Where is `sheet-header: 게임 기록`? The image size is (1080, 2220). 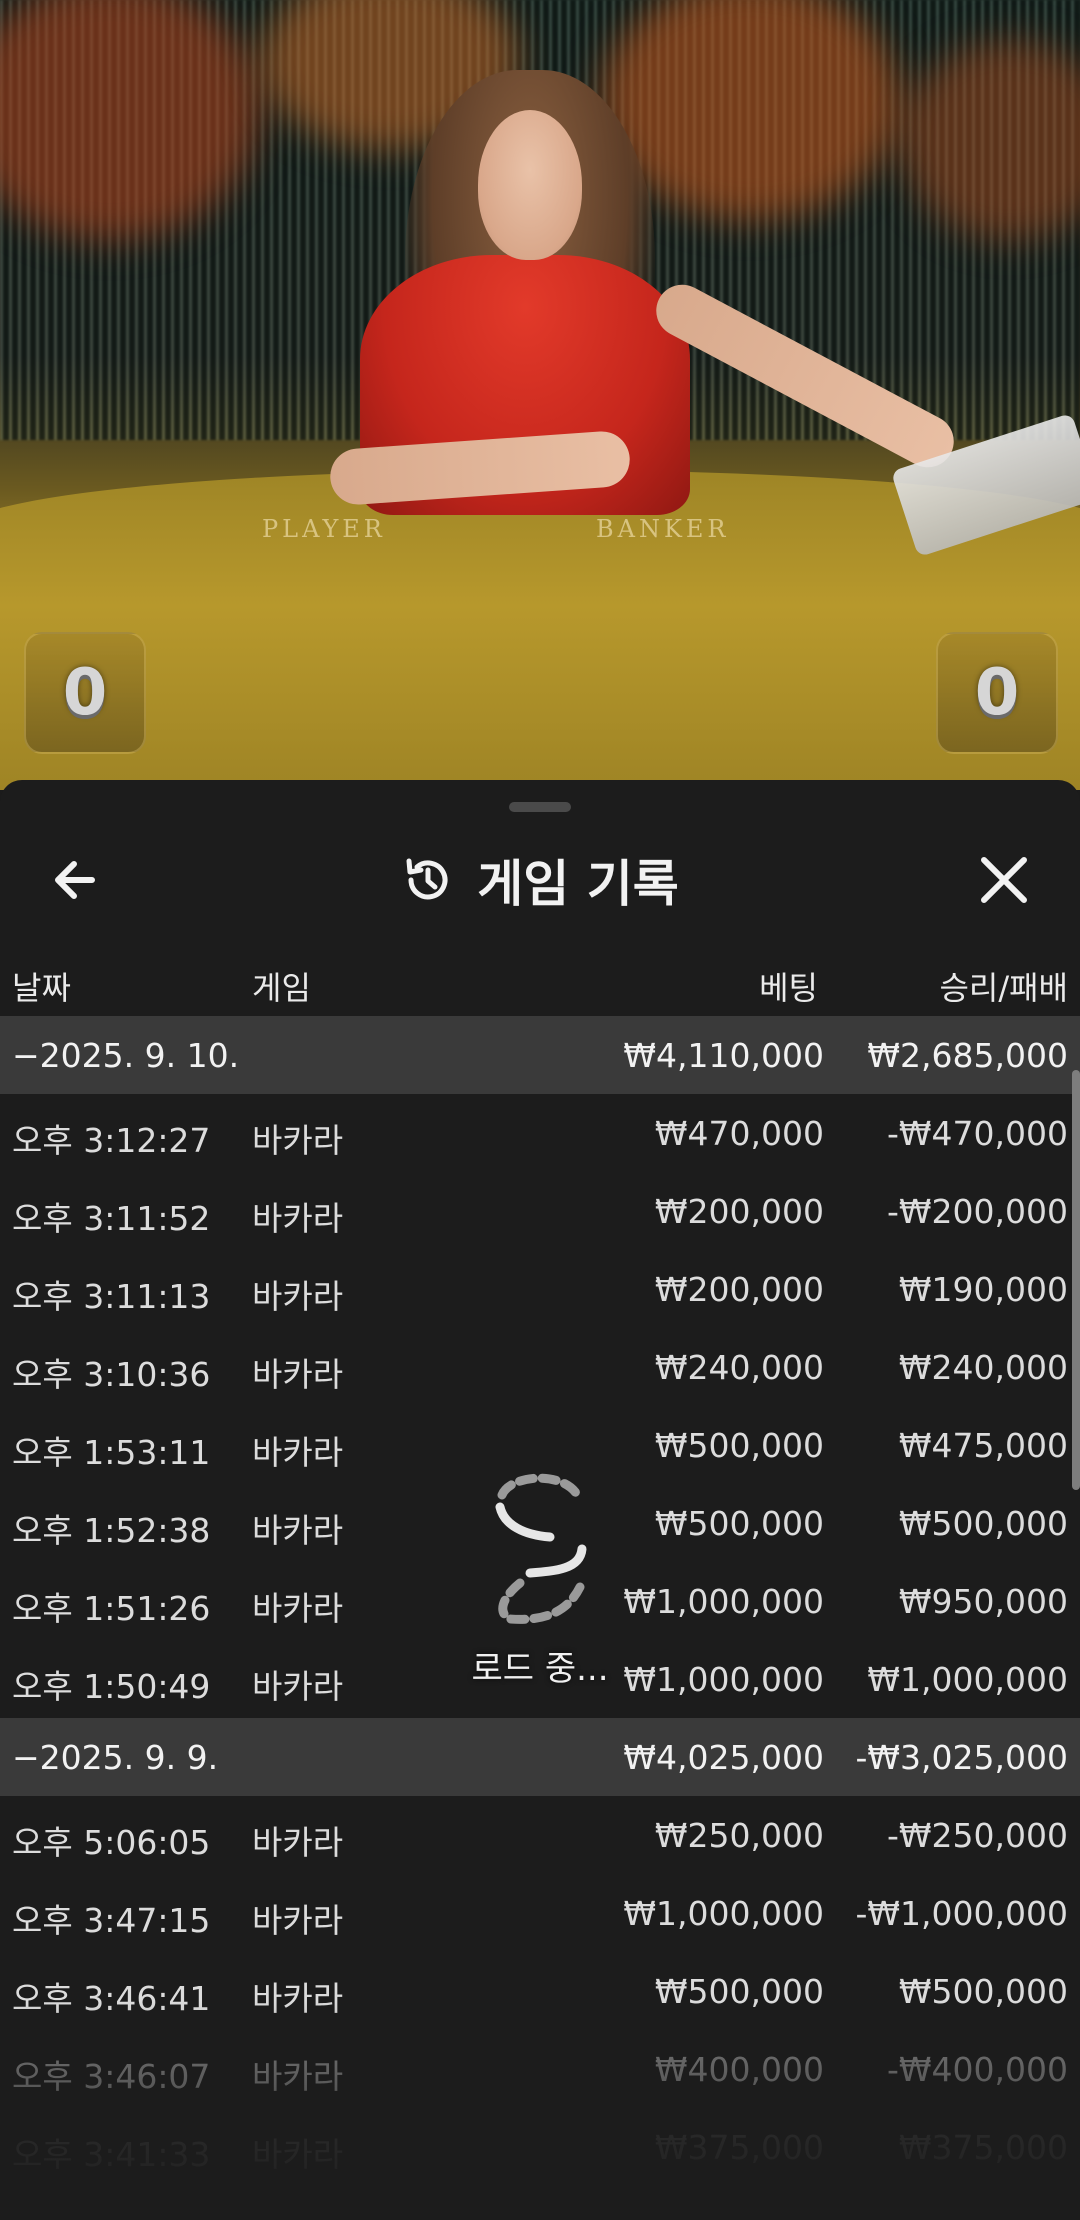
sheet-header: 게임 기록 is located at coordinates (540, 880).